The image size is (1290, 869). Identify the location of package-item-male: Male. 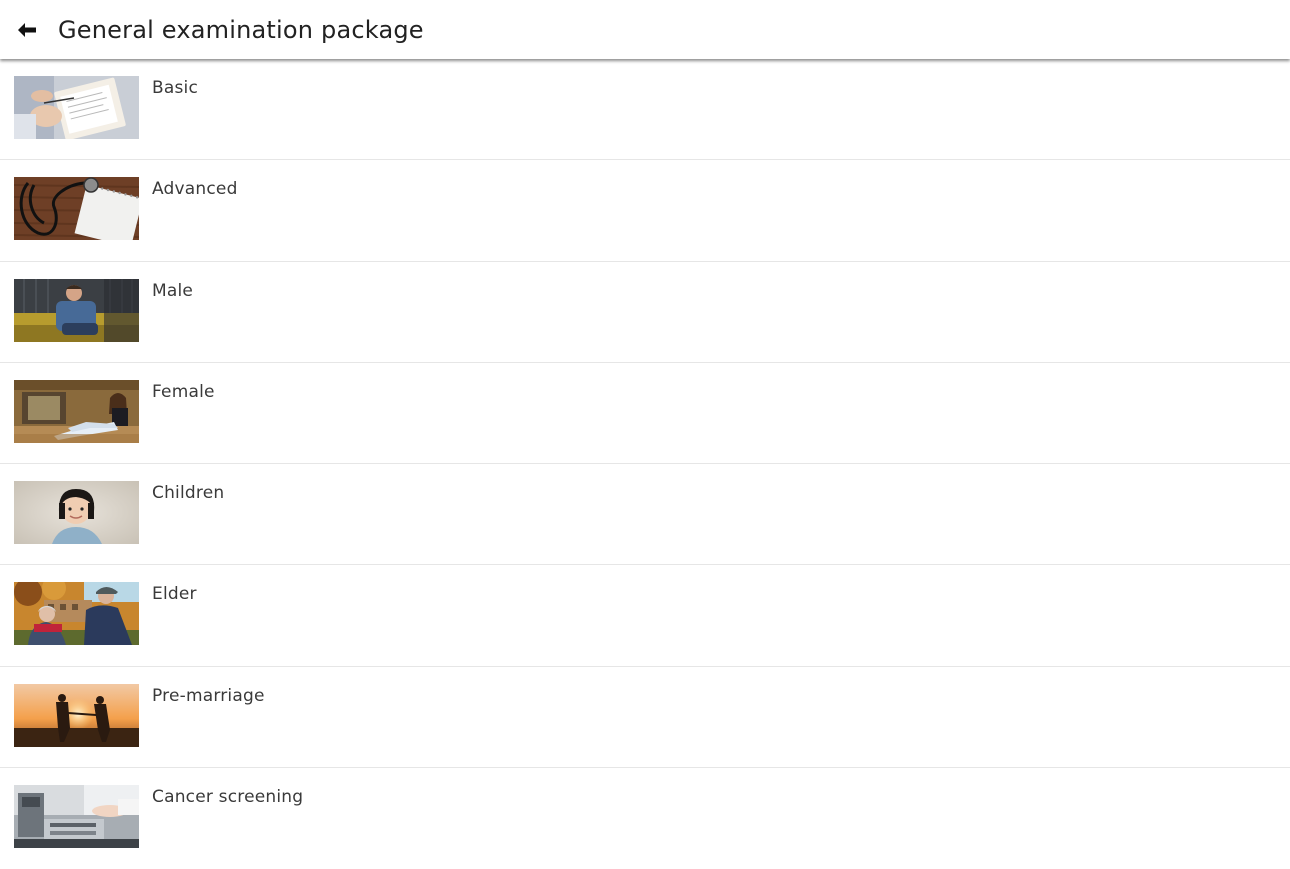
(645, 312).